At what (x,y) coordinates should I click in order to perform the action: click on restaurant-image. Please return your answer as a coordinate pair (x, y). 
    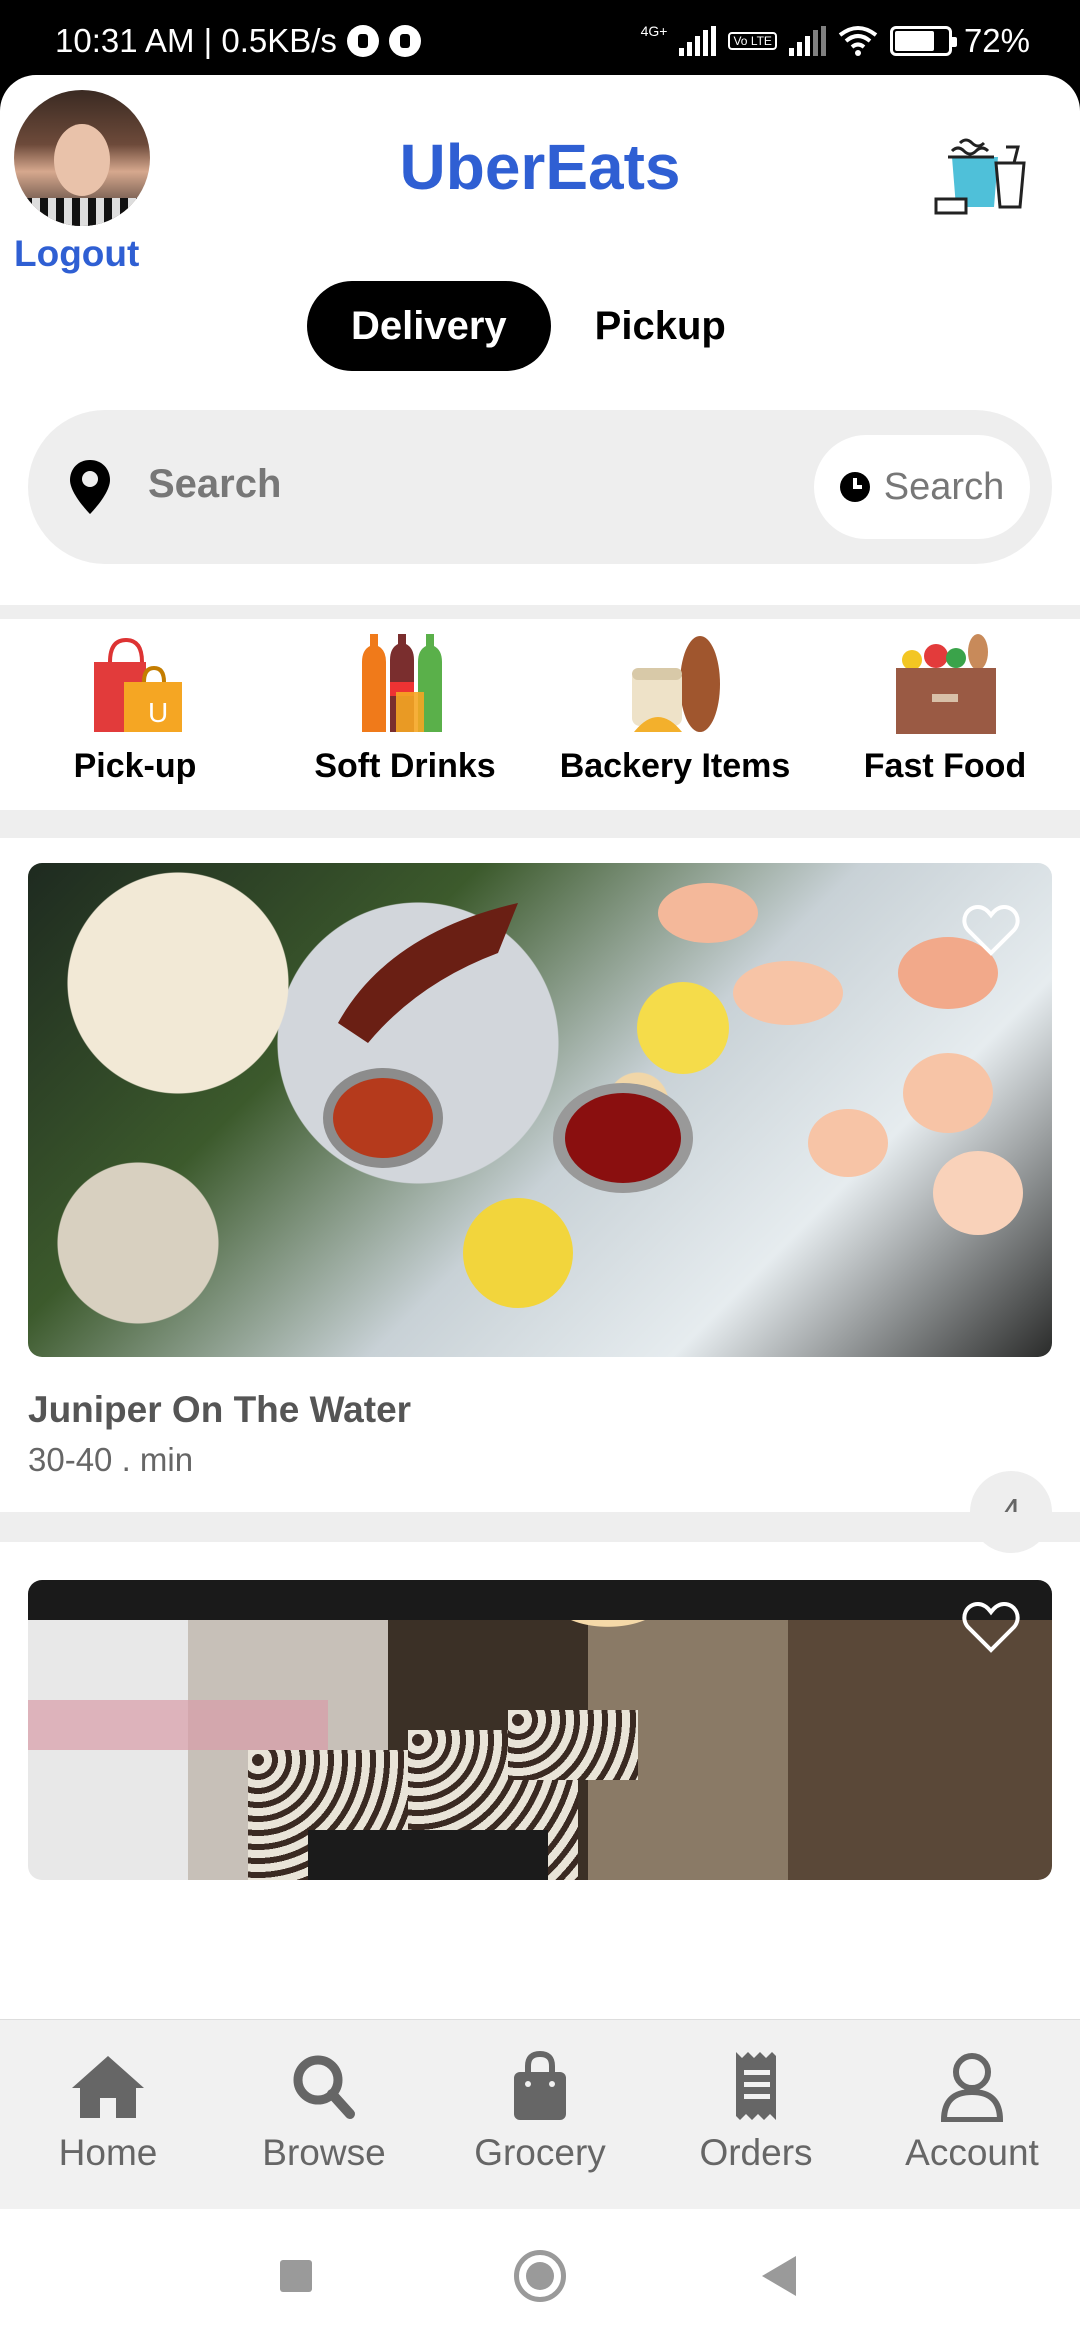
    Looking at the image, I should click on (540, 1730).